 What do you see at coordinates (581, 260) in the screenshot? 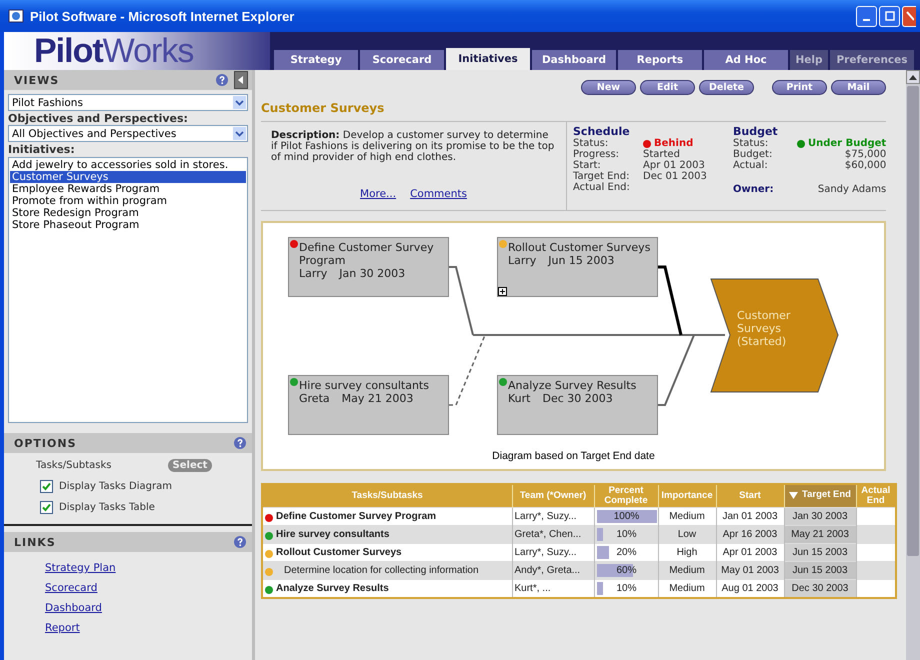
I see `node-date: Jun 15 2003` at bounding box center [581, 260].